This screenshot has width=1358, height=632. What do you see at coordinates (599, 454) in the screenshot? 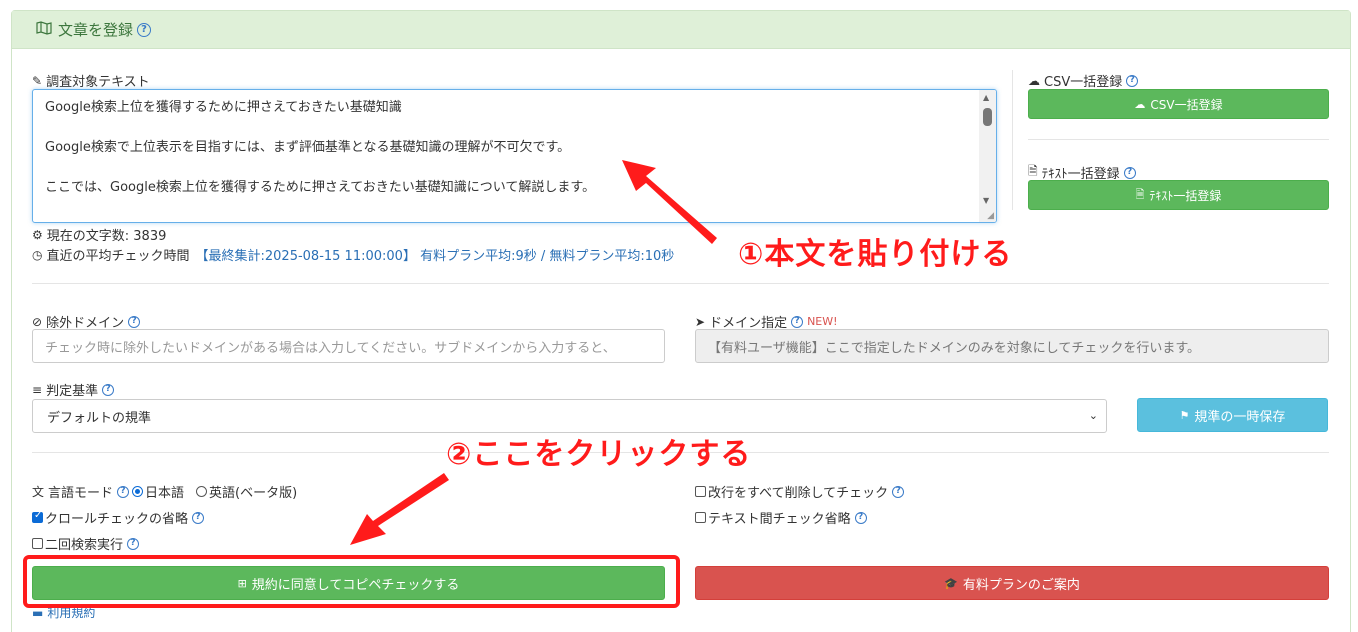
I see `annotation-step2: ②ここをクリックする` at bounding box center [599, 454].